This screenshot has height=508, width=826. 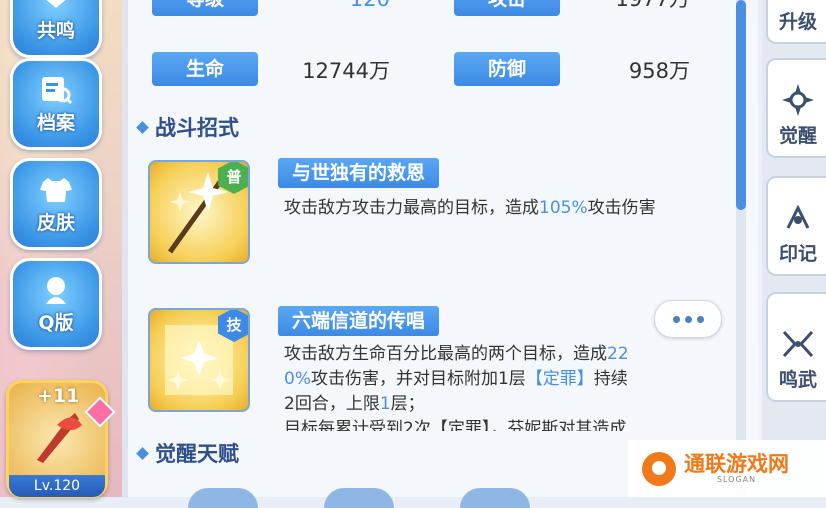 I want to click on skill-1-card: 普, so click(x=199, y=212).